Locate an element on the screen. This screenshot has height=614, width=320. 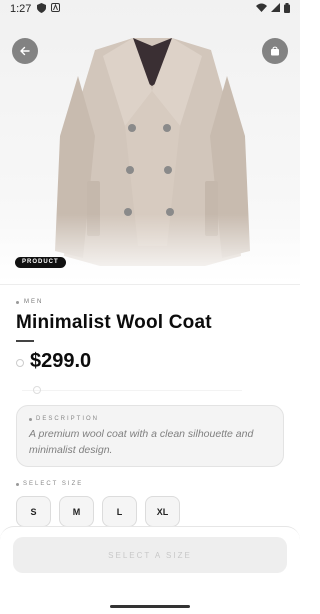
category-label: MEN is located at coordinates (34, 302).